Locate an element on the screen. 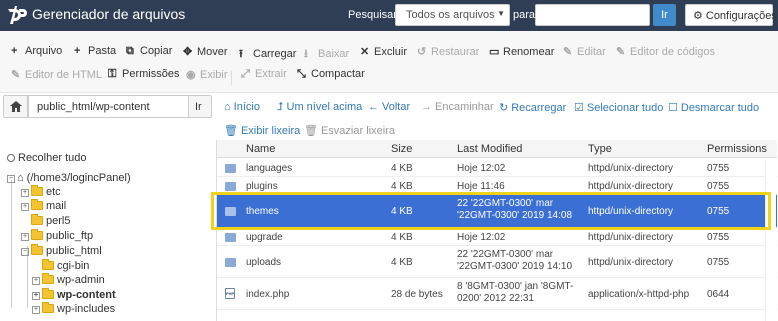  new-file-button: + Arquivo is located at coordinates (36, 51).